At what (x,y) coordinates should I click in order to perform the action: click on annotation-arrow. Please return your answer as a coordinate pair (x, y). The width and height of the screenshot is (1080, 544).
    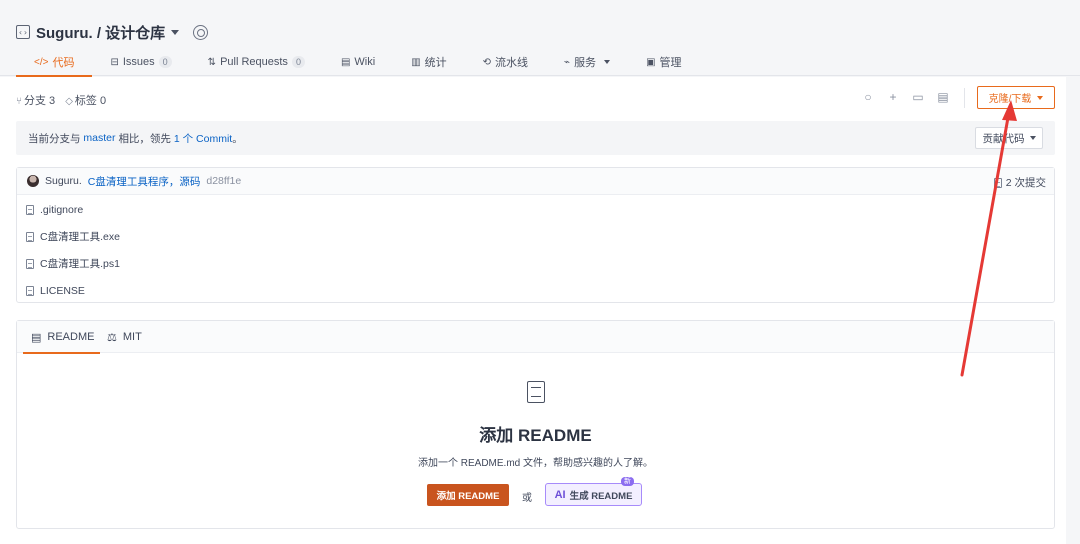
    Looking at the image, I should click on (988, 238).